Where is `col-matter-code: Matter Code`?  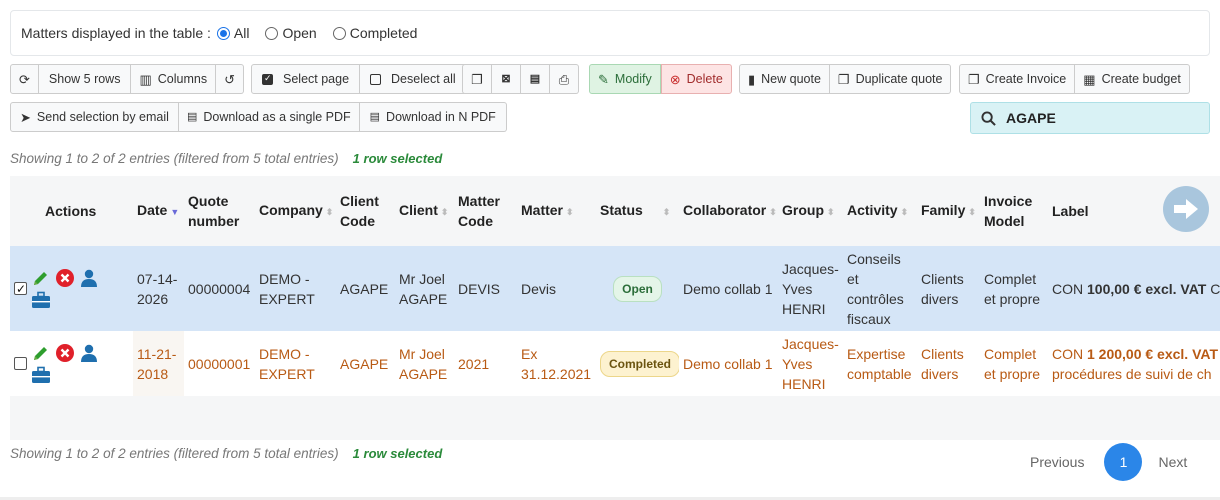 col-matter-code: Matter Code is located at coordinates (485, 211).